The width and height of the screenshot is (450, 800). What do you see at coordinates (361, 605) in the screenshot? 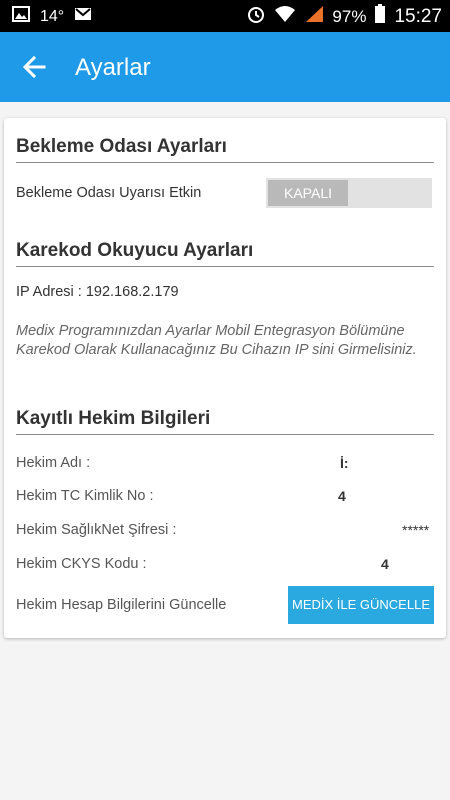
I see `medix-update-button: MEDİX İLE GÜNCELLE` at bounding box center [361, 605].